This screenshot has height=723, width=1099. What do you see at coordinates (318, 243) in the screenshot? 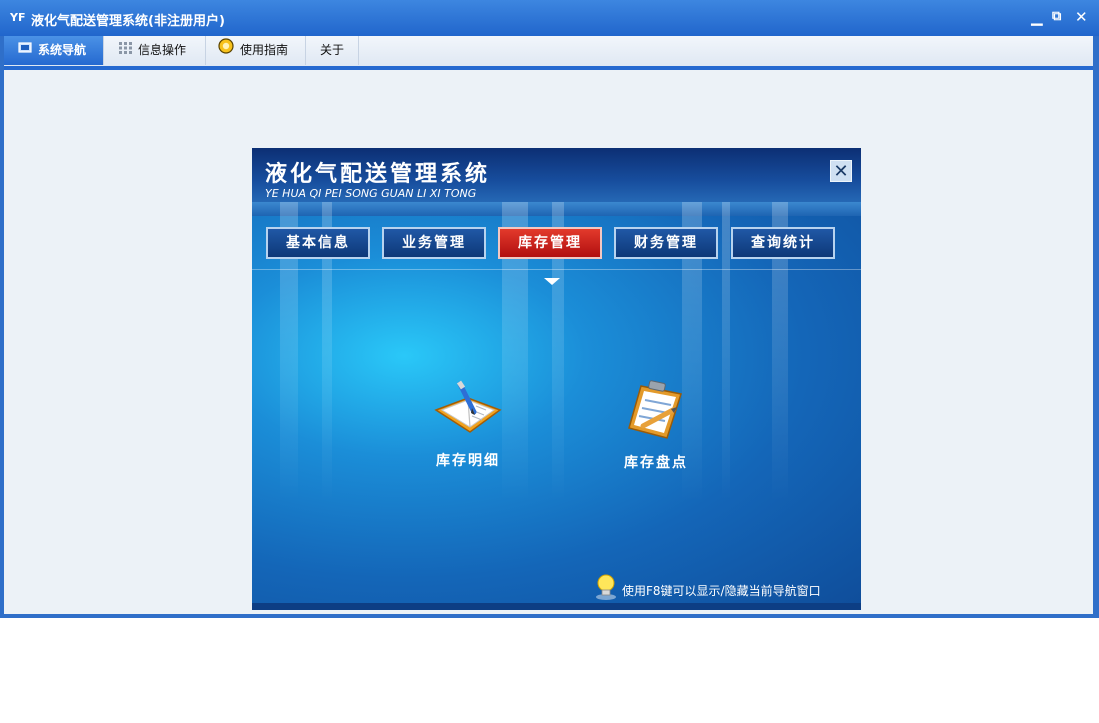
I see `menu-basic-info-button: 基本信息` at bounding box center [318, 243].